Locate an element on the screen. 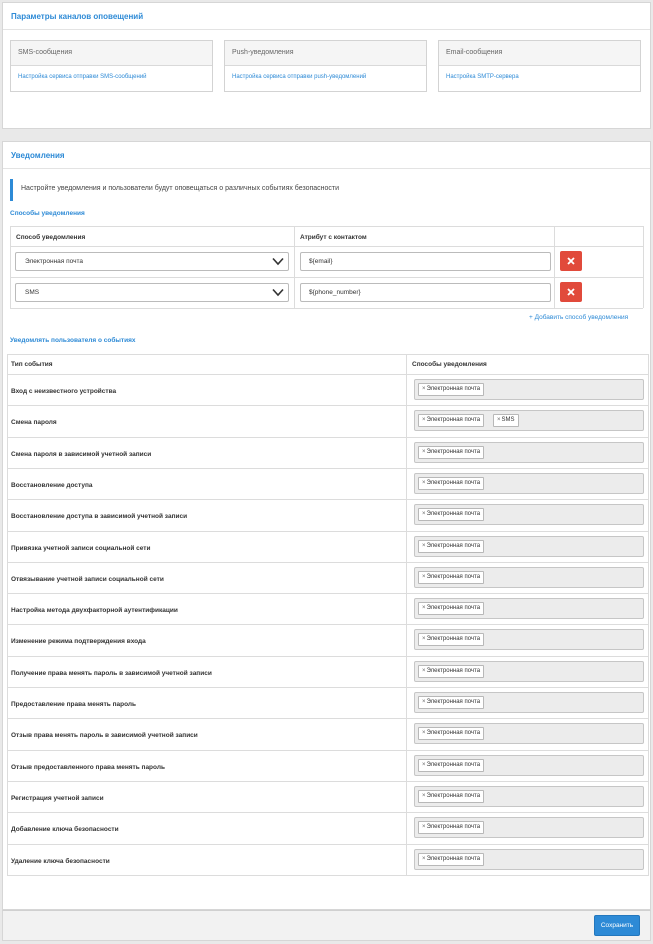  col-method-header: Способ уведомления is located at coordinates (51, 237).